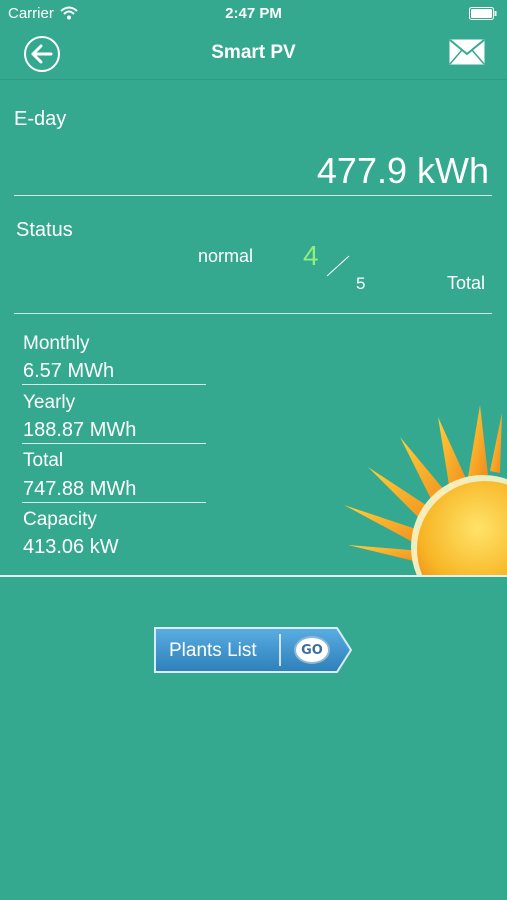  I want to click on plants-list-label: Plants List, so click(213, 650).